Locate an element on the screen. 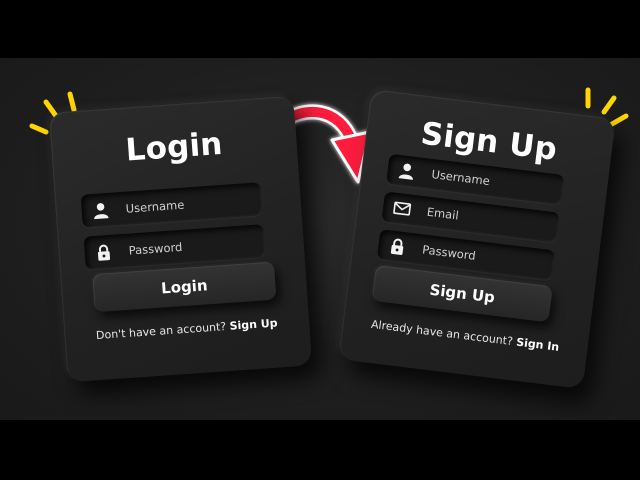 The width and height of the screenshot is (640, 480). username-field: Username is located at coordinates (171, 205).